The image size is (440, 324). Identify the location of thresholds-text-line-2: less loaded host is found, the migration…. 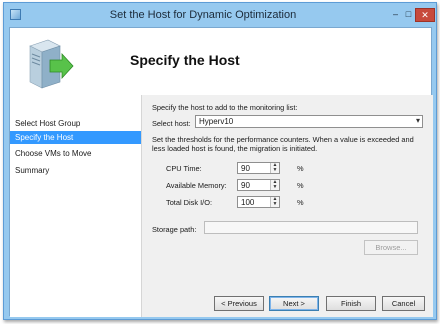
(235, 148).